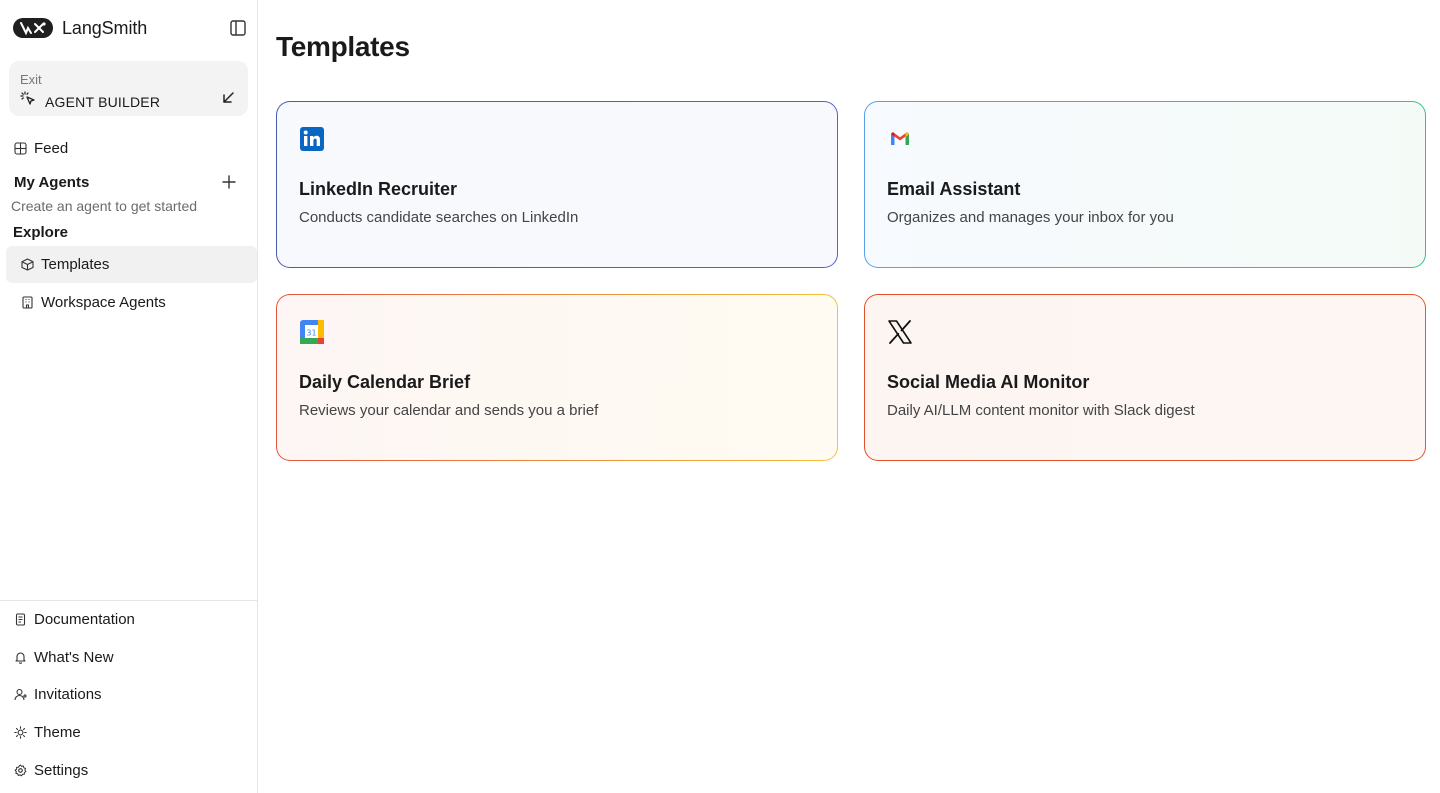 The image size is (1440, 793). Describe the element at coordinates (229, 182) in the screenshot. I see `add-agent-button` at that location.